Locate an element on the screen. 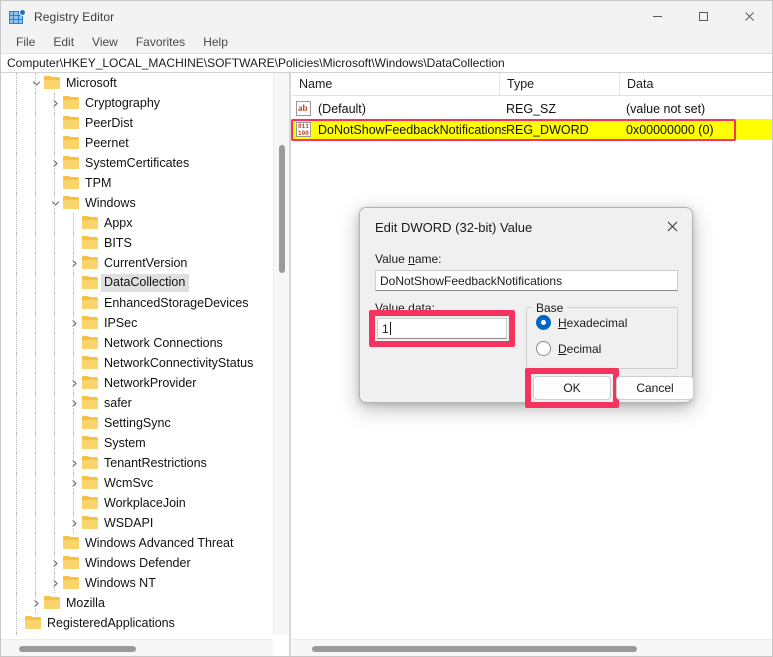 This screenshot has width=773, height=657. tree-item-appx: Appx is located at coordinates (137, 223).